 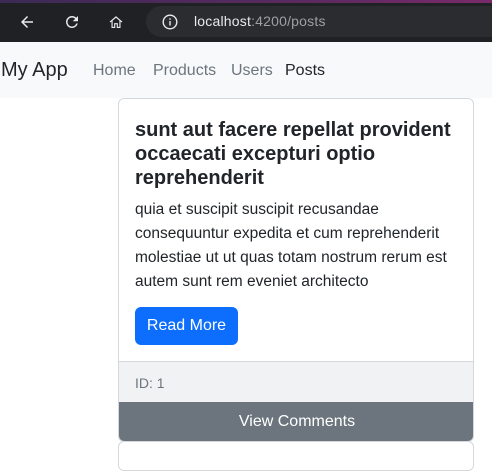 I want to click on reload-icon, so click(x=72, y=22).